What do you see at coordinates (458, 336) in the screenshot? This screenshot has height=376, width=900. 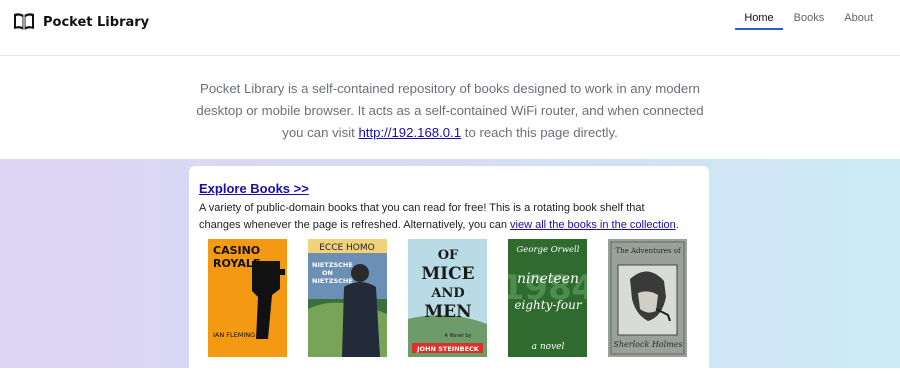 I see `svg-text: A Novel by` at bounding box center [458, 336].